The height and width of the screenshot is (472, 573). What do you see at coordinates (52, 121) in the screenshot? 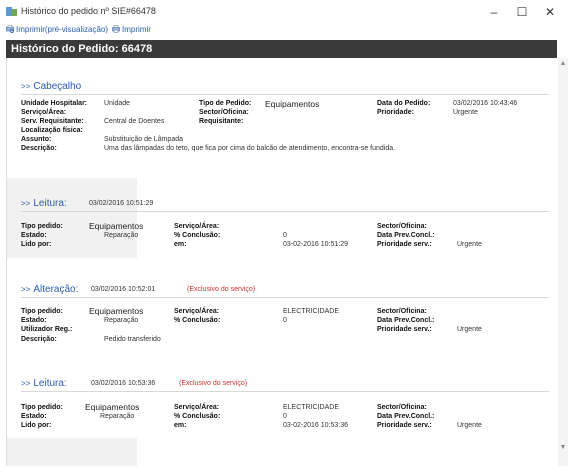
I see `serv-requisitante-label: Serv. Requisitante:` at bounding box center [52, 121].